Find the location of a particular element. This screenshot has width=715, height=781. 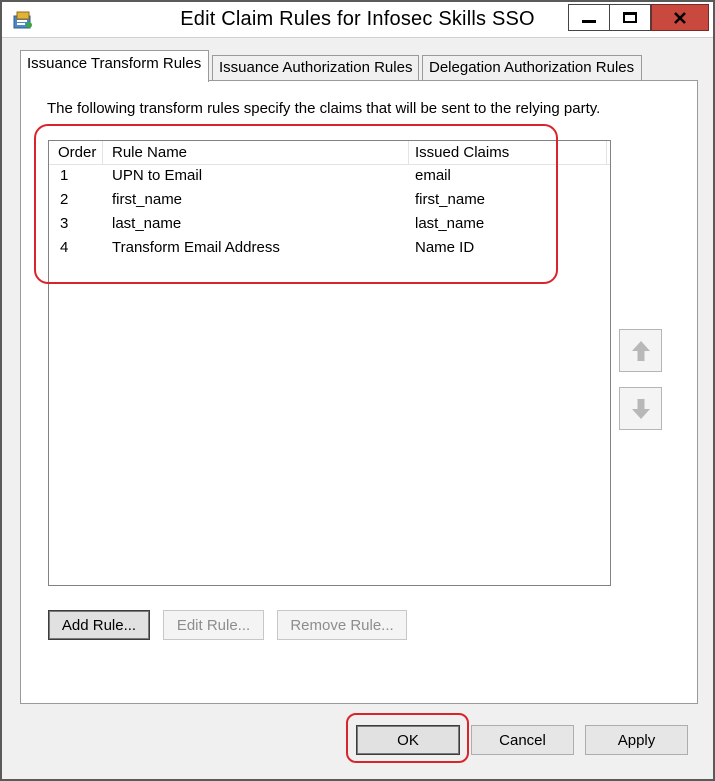

move-down-button is located at coordinates (640, 408).